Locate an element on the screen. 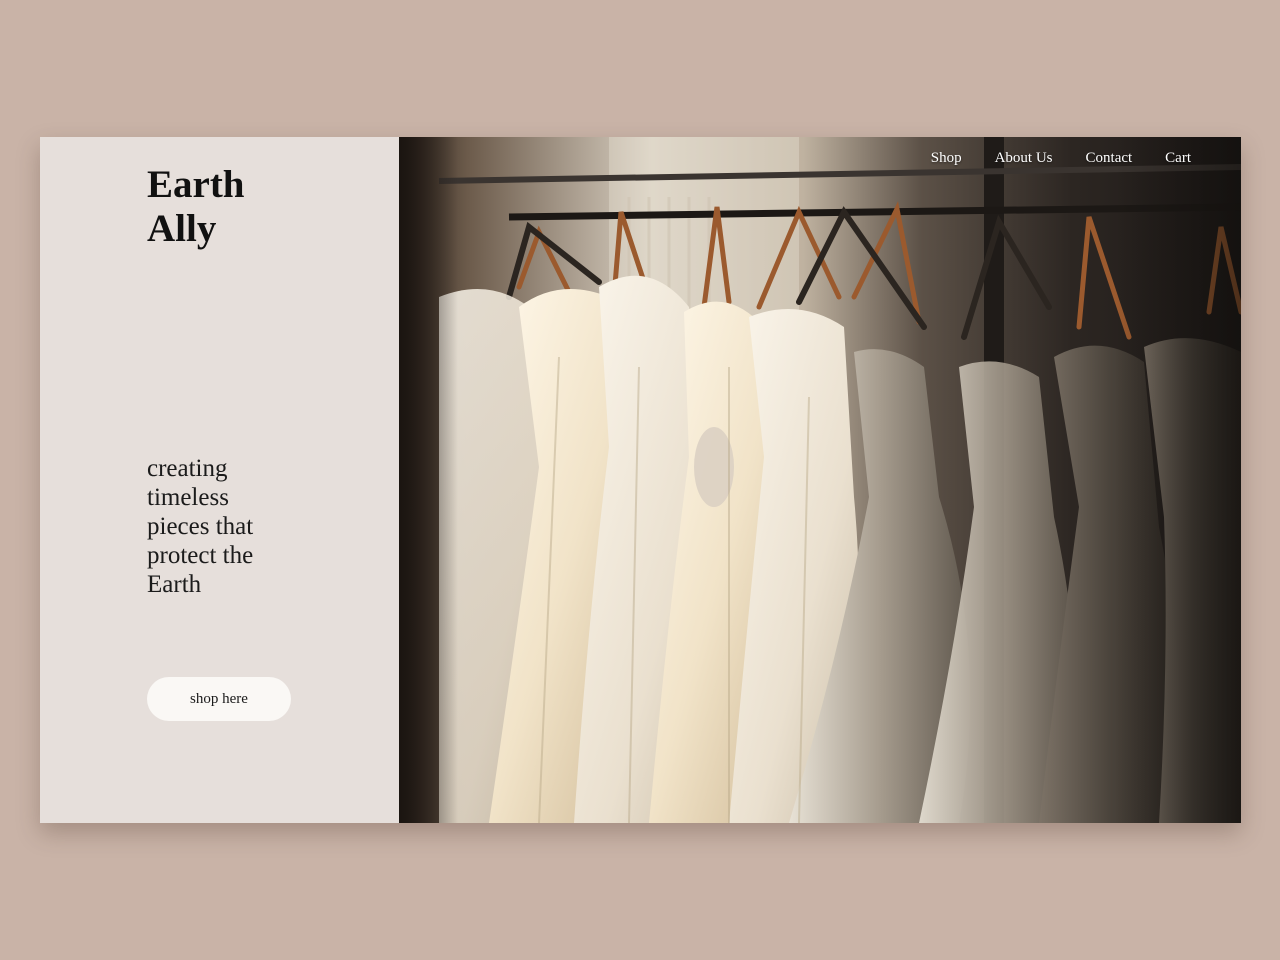 This screenshot has width=1280, height=960. brand-name-line1: Earth is located at coordinates (196, 184).